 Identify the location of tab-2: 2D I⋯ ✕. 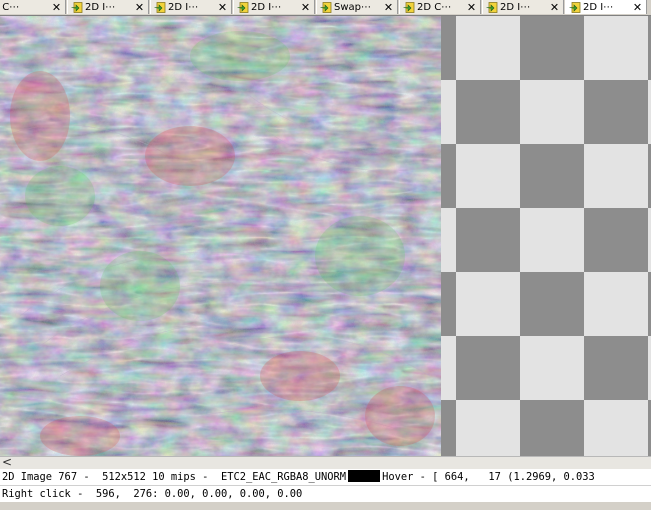
(191, 7).